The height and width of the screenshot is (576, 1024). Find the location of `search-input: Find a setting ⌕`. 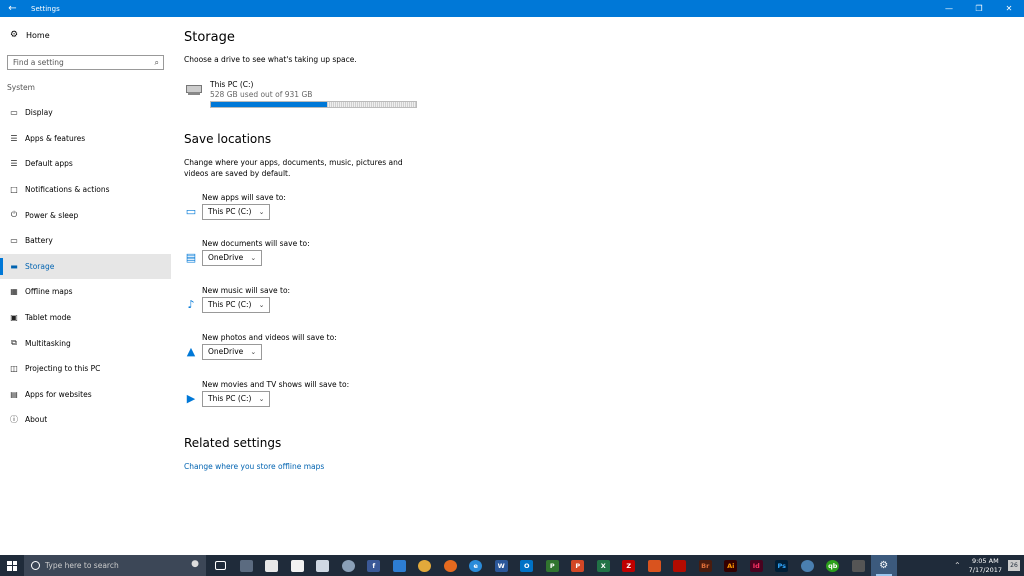

search-input: Find a setting ⌕ is located at coordinates (85, 62).